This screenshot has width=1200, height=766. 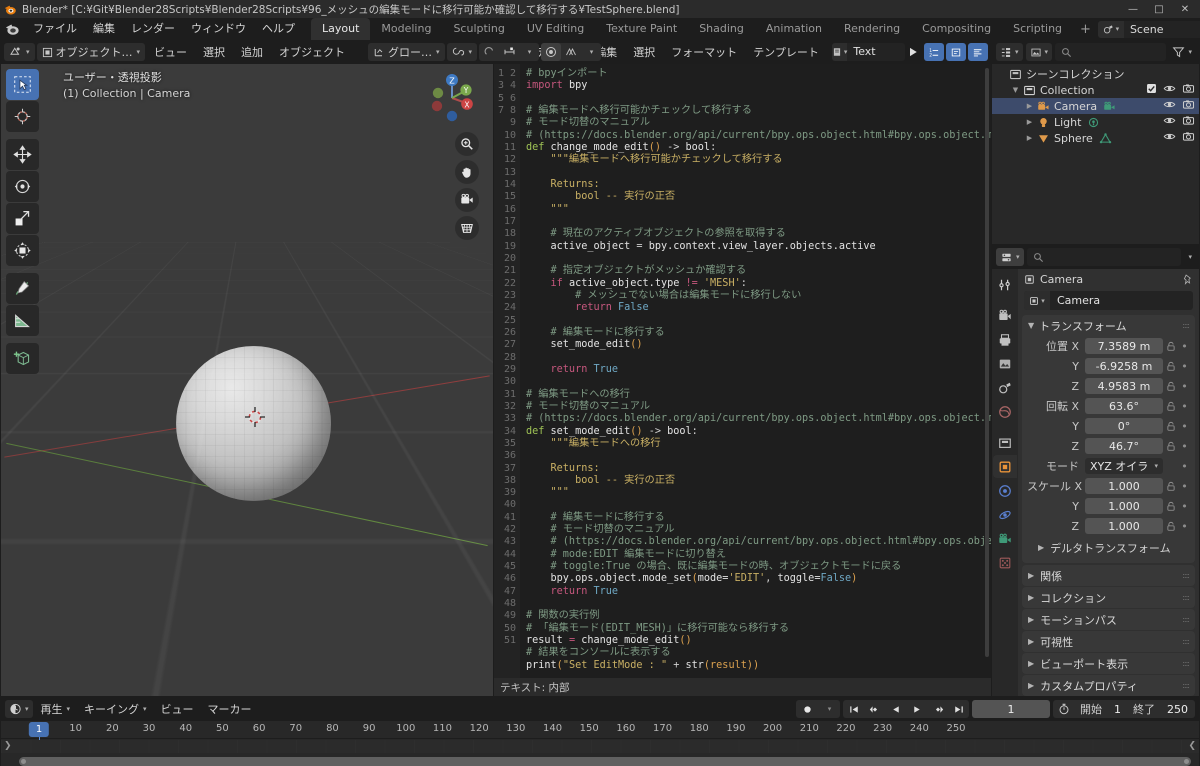 I want to click on viewport-menu-view: ビュー, so click(x=170, y=52).